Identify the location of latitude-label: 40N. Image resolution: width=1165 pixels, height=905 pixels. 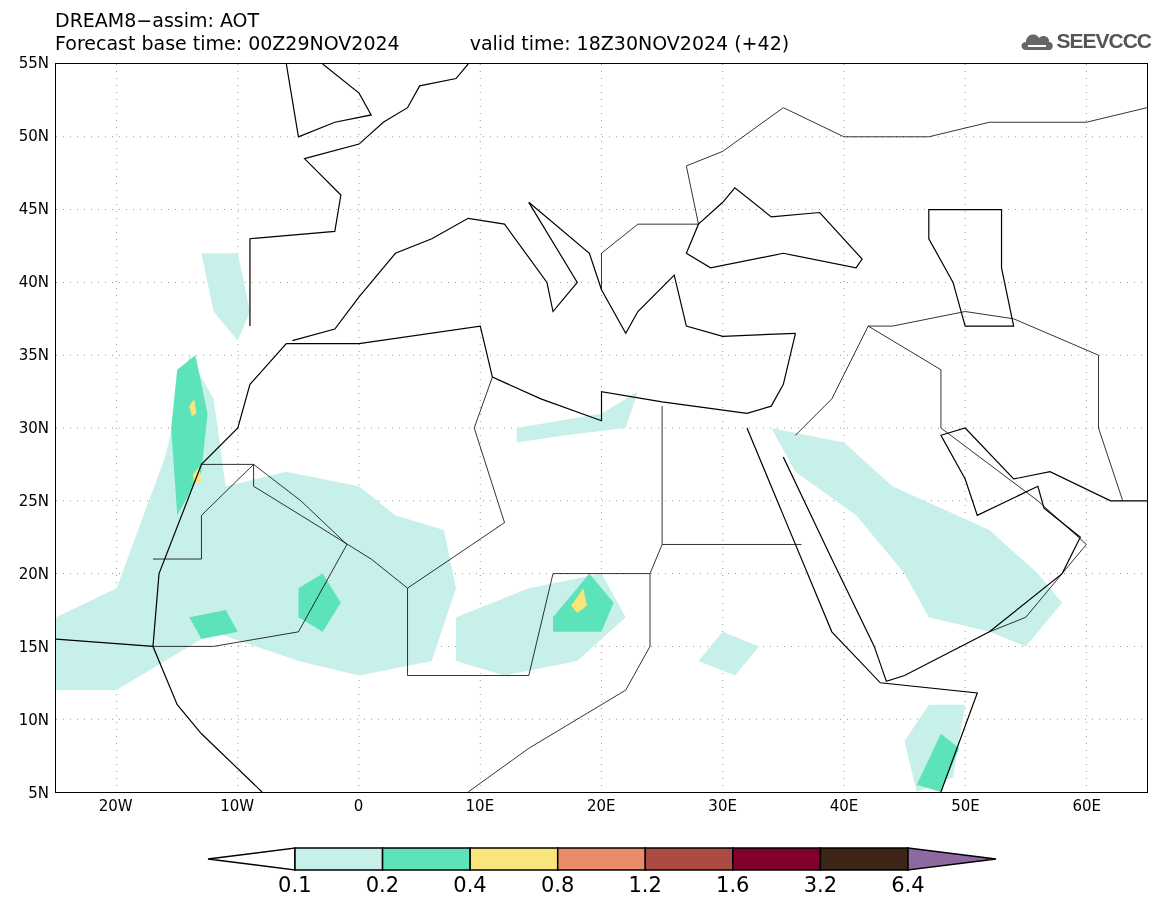
(33, 282).